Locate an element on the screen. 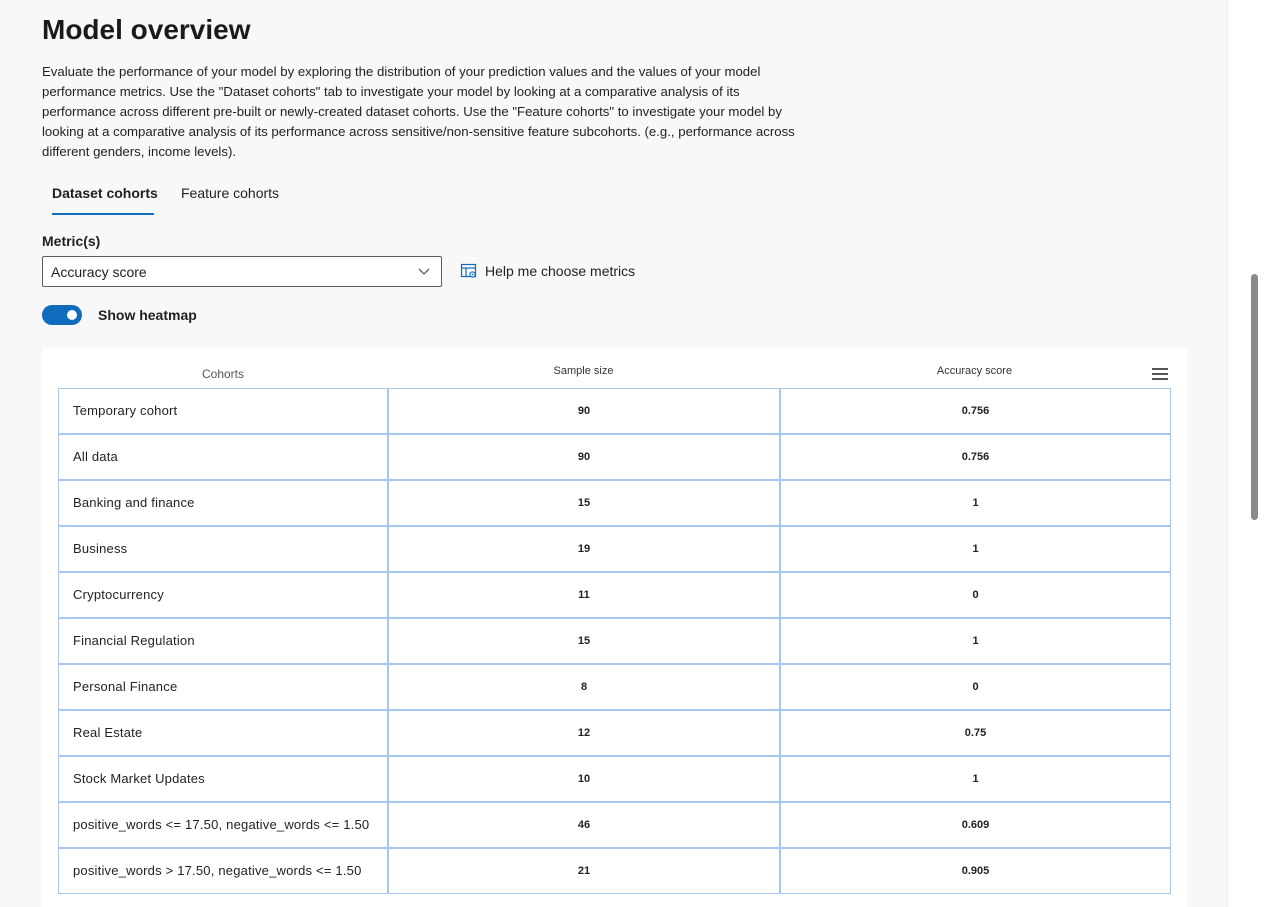 Image resolution: width=1286 pixels, height=907 pixels. sample-size-value: 46 is located at coordinates (584, 825).